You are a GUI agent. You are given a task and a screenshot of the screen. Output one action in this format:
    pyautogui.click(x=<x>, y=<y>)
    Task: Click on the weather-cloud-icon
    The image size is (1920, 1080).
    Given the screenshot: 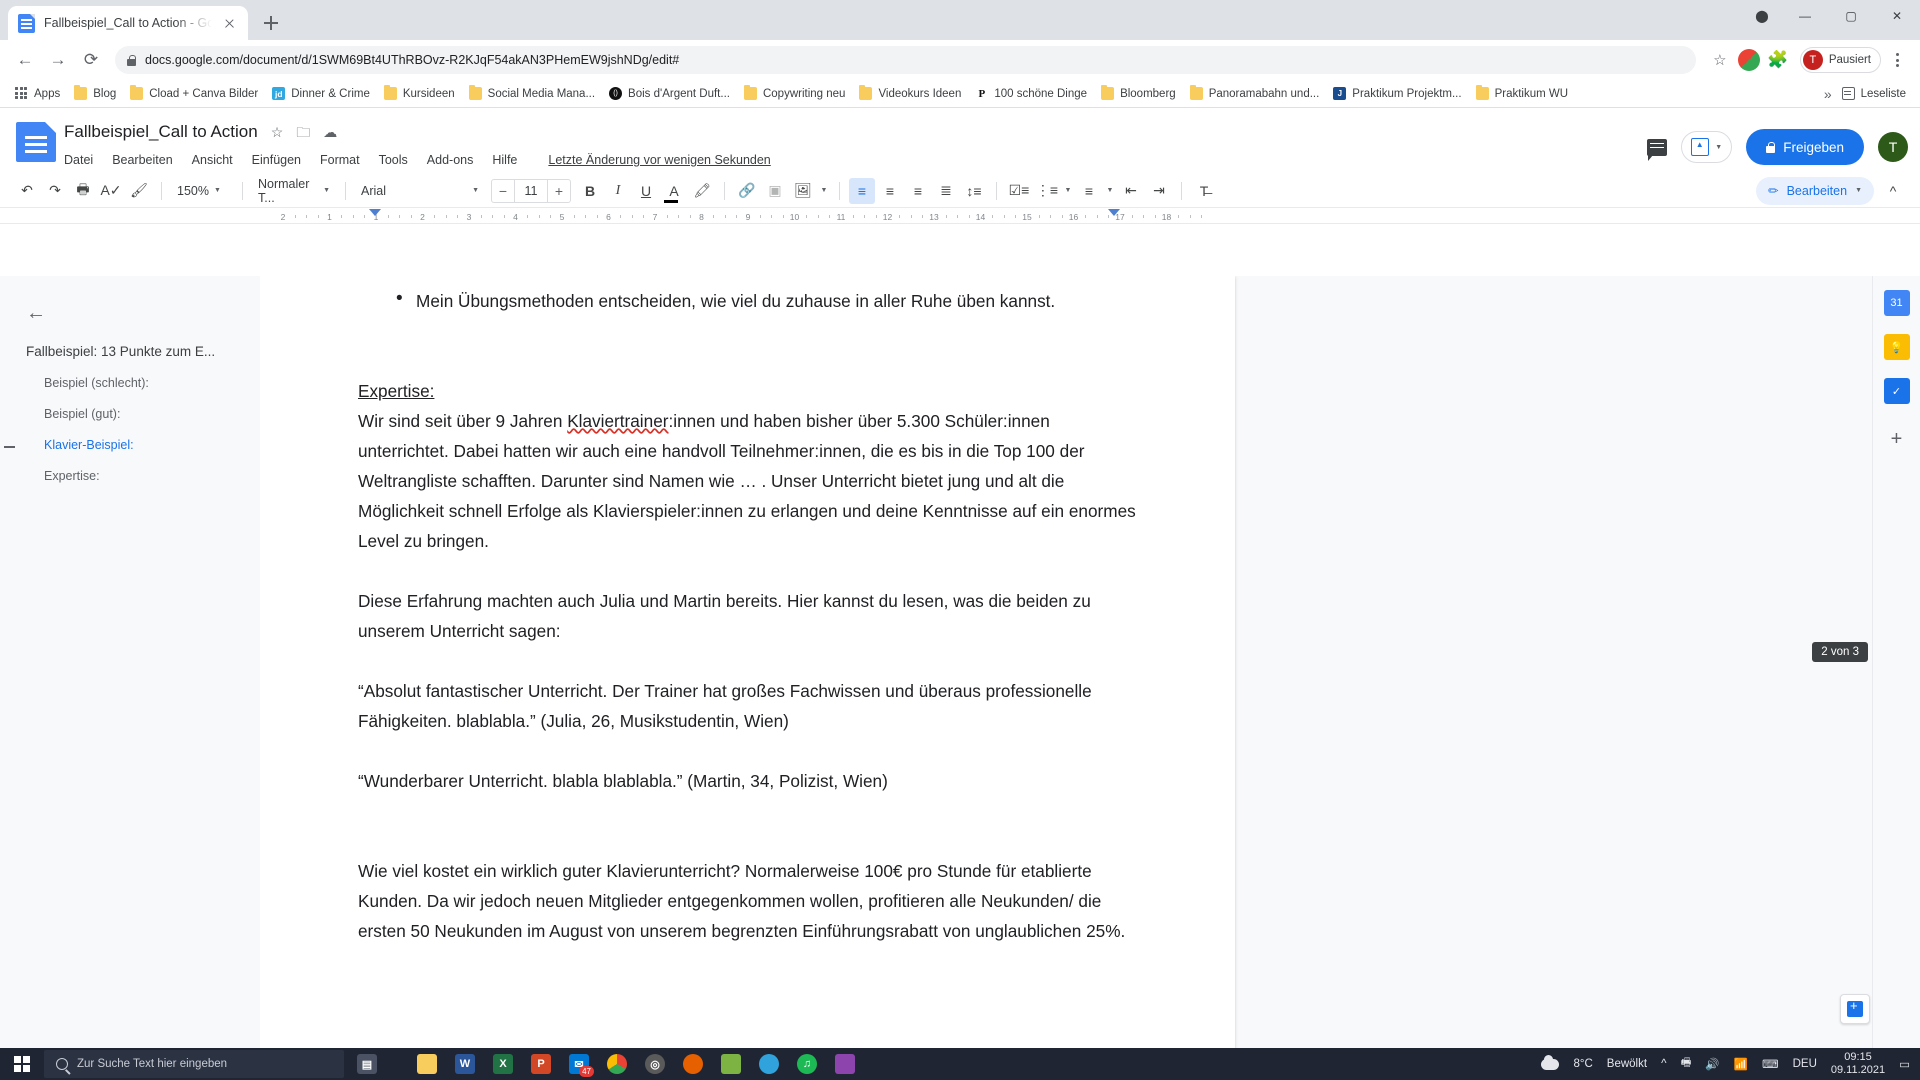 What is the action you would take?
    pyautogui.click(x=1550, y=1062)
    